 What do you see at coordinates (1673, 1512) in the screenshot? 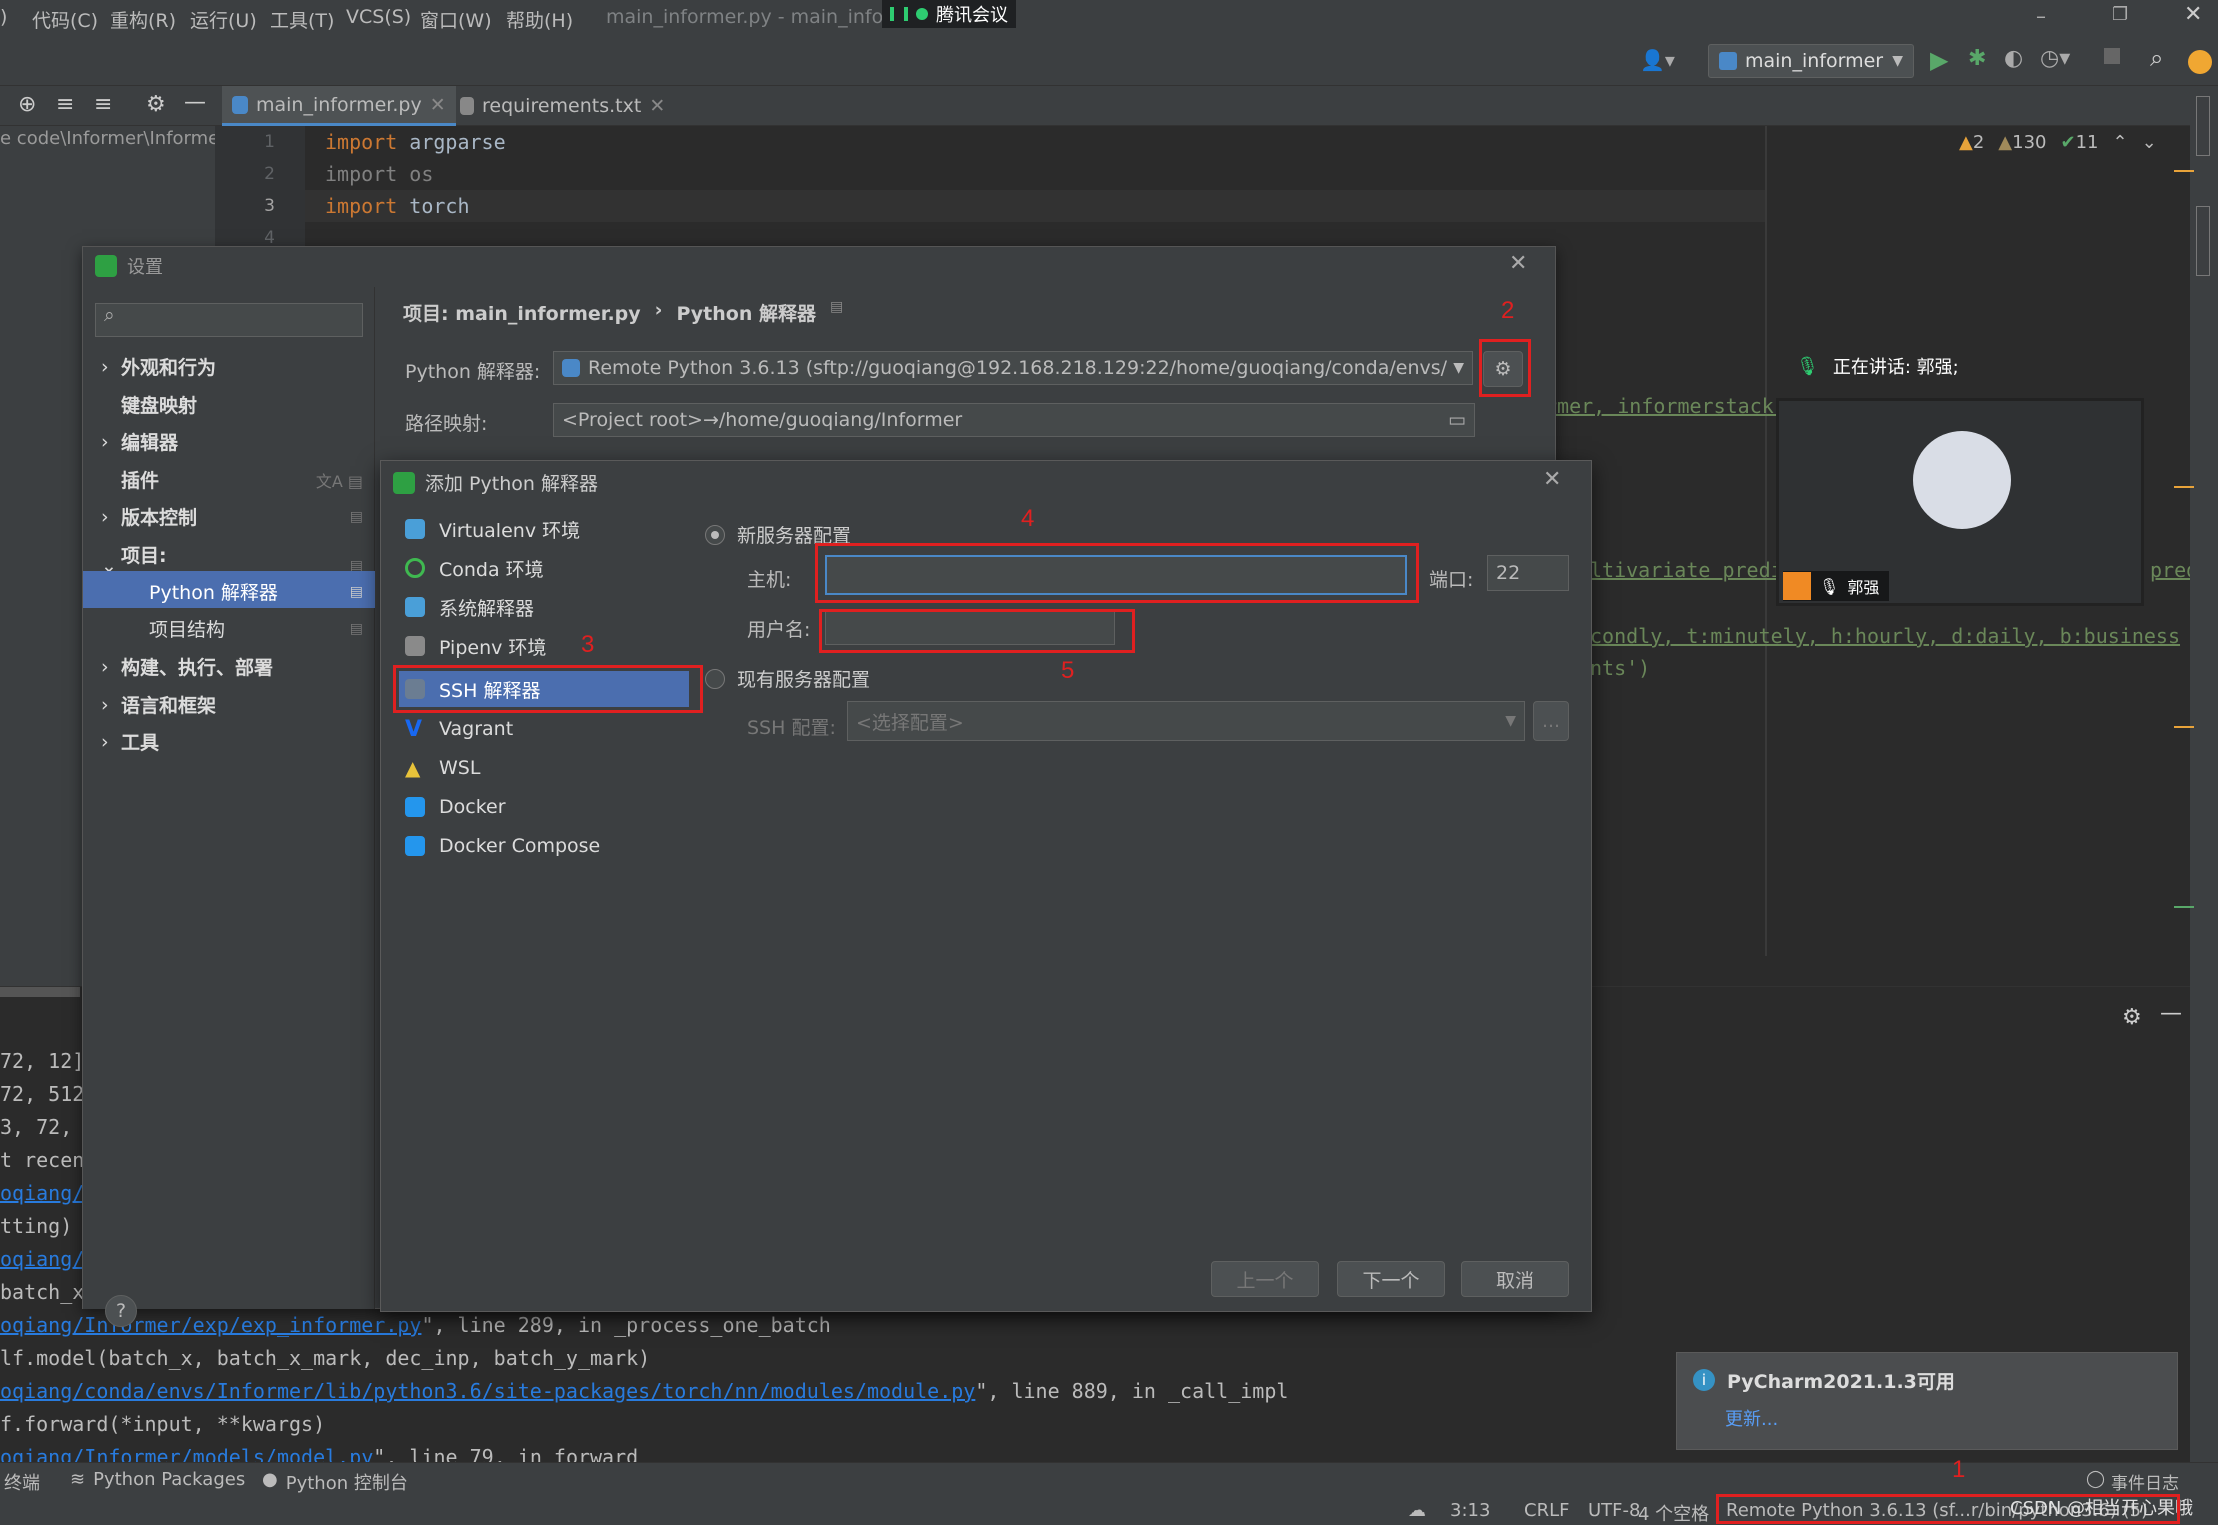
I see `indent-setting: 4 个空格` at bounding box center [1673, 1512].